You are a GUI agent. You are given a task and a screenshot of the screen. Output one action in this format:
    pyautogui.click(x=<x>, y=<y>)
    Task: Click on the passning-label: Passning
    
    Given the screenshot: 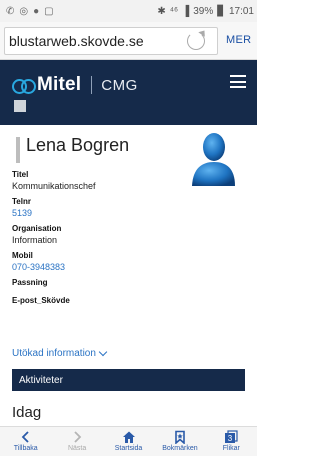 What is the action you would take?
    pyautogui.click(x=30, y=282)
    